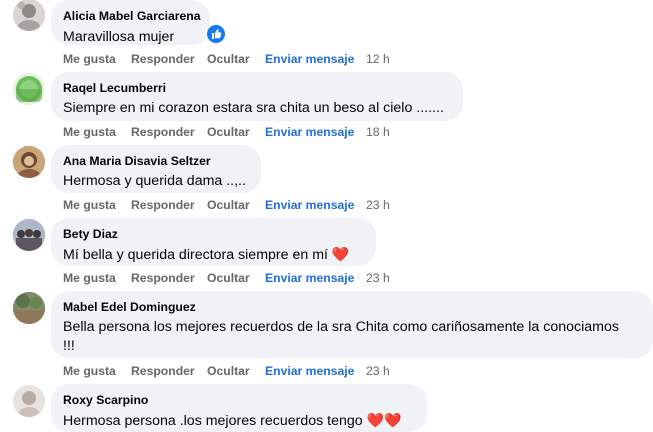 The height and width of the screenshot is (432, 653). I want to click on comment-text: Maravillosa mujer, so click(119, 37).